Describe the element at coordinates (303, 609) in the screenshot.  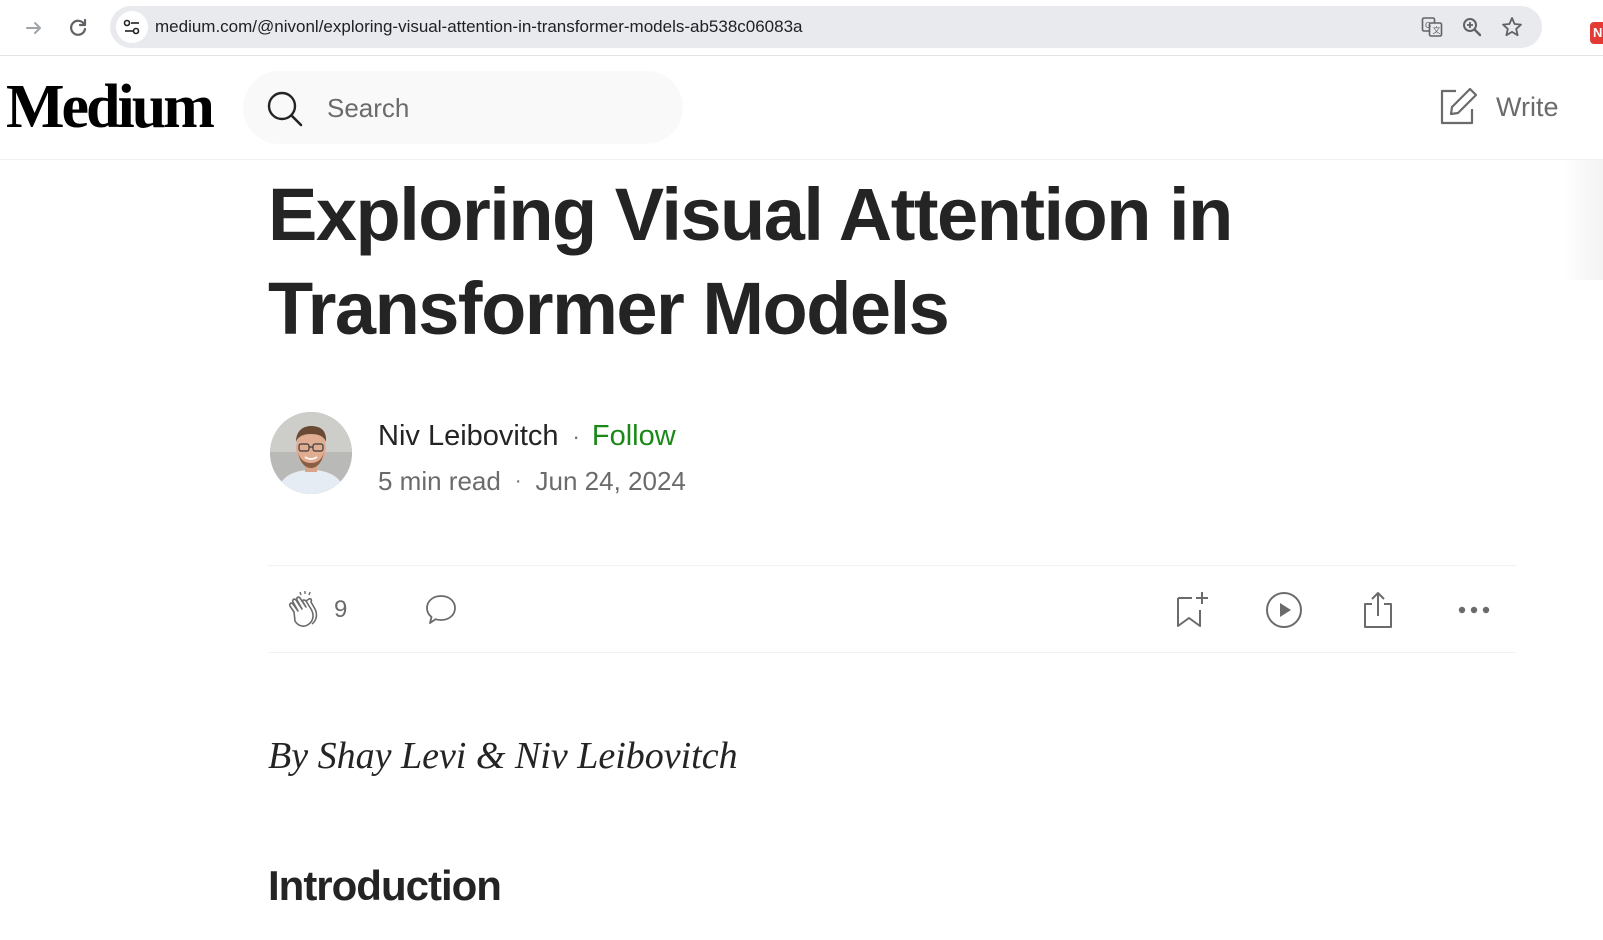
I see `clap-icon` at that location.